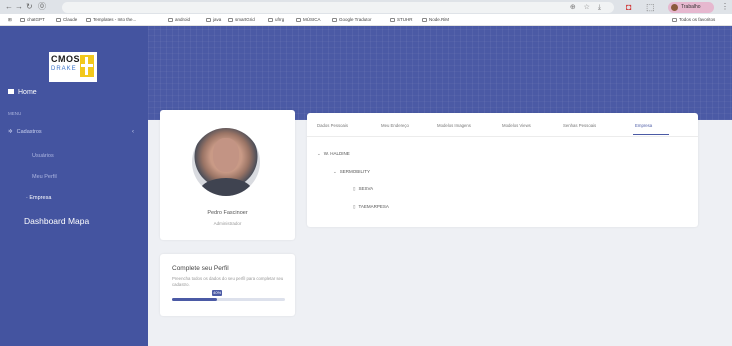 This screenshot has height=346, width=732. Describe the element at coordinates (10, 132) in the screenshot. I see `gear-icon: ✲` at that location.